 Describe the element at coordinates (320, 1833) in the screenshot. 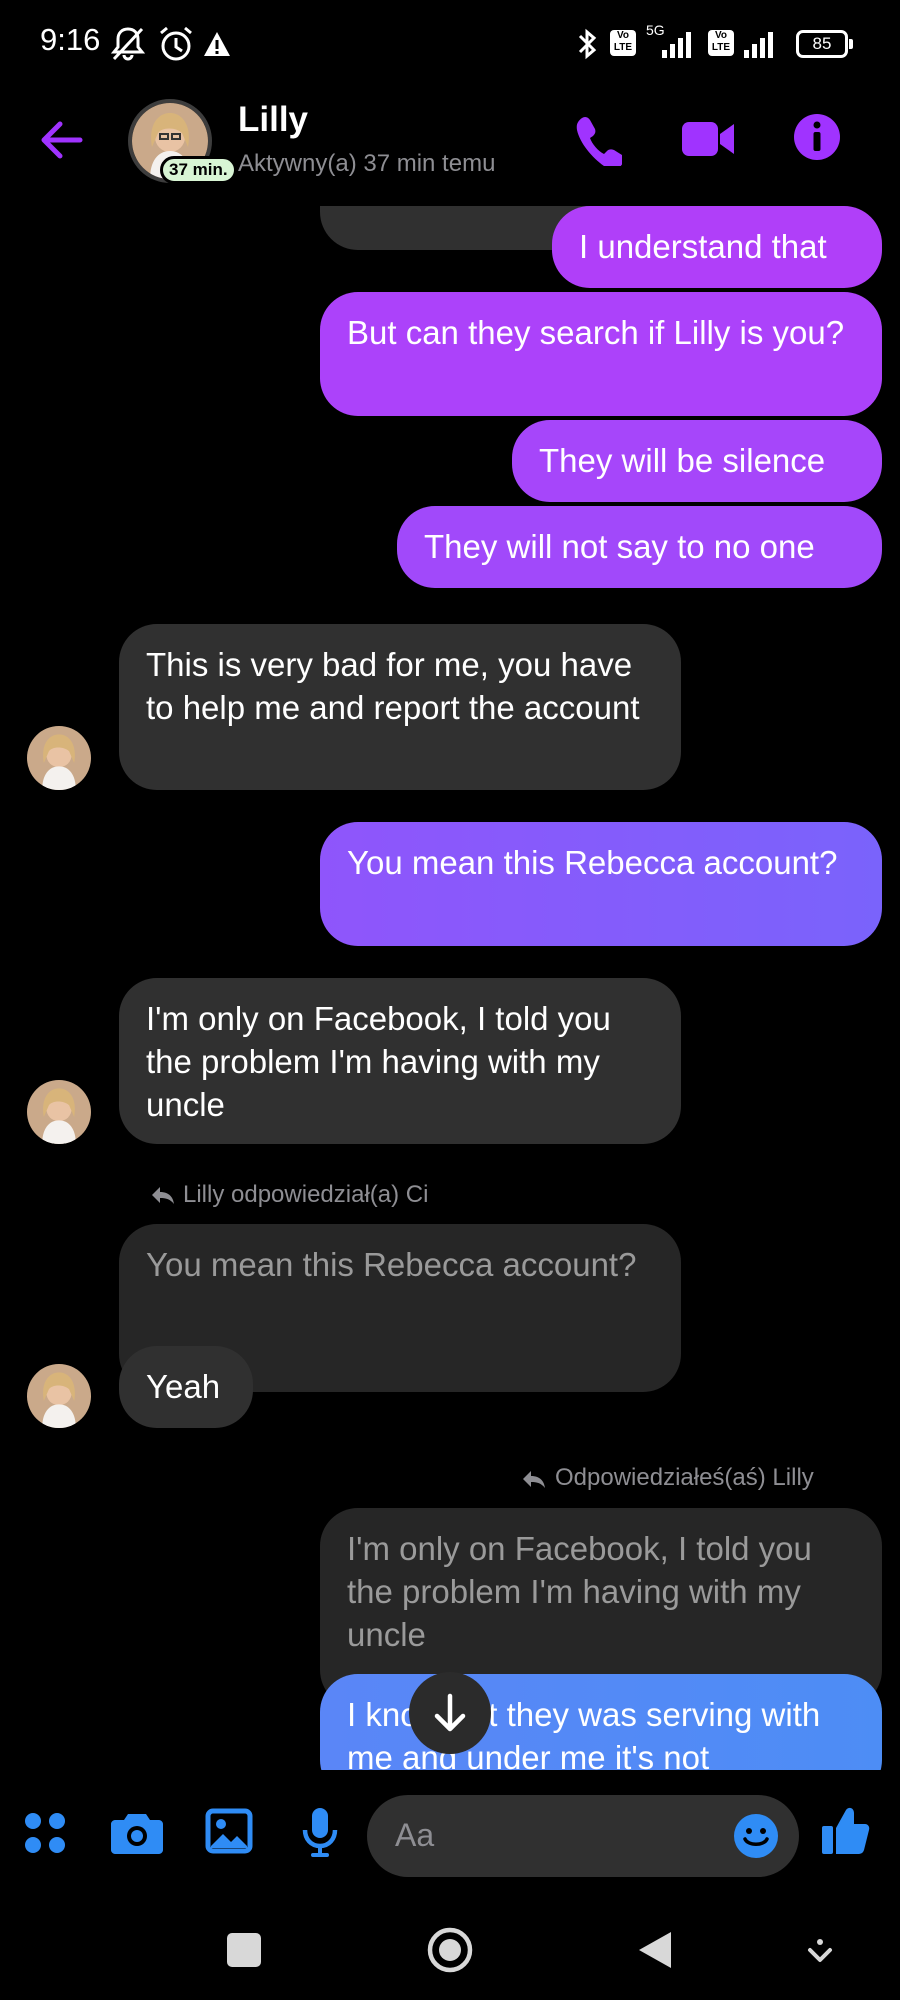

I see `microphone-icon` at that location.